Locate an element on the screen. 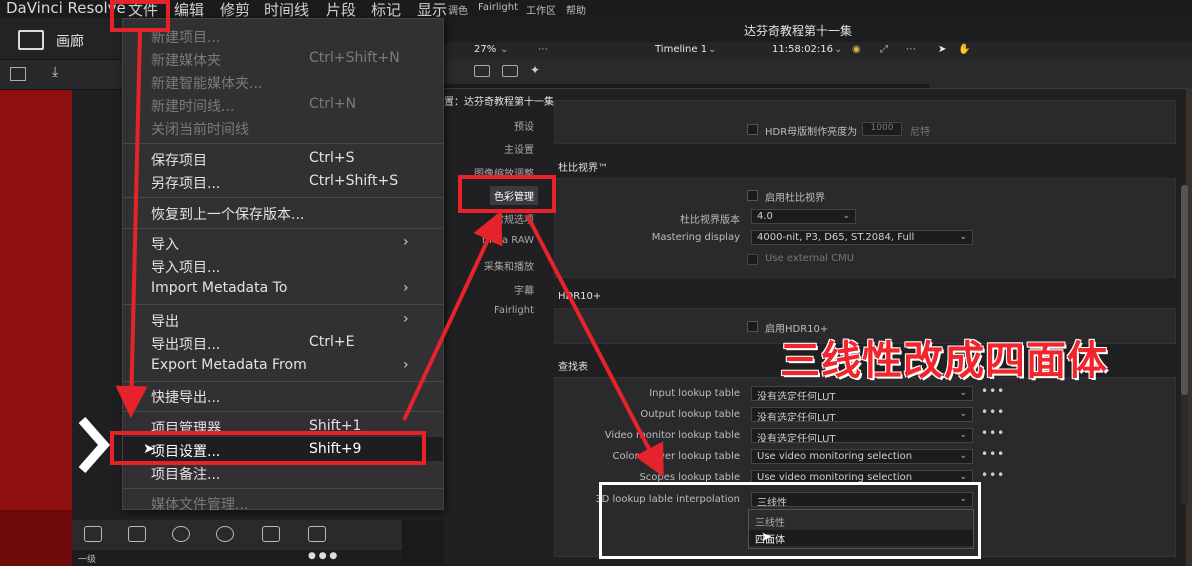 The height and width of the screenshot is (566, 1192). nav-master-settings: 主设置 is located at coordinates (489, 148).